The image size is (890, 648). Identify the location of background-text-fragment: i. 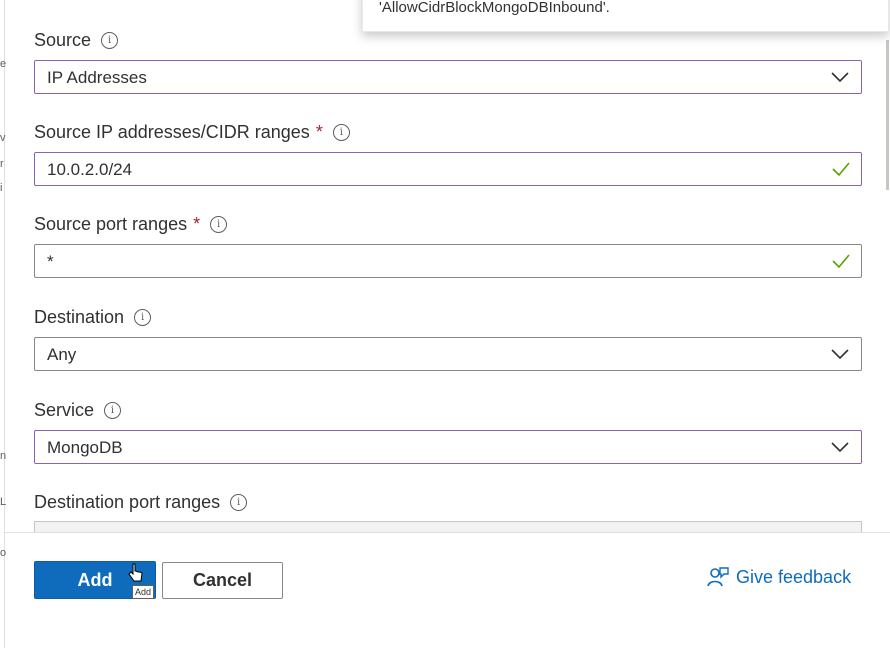
(1, 188).